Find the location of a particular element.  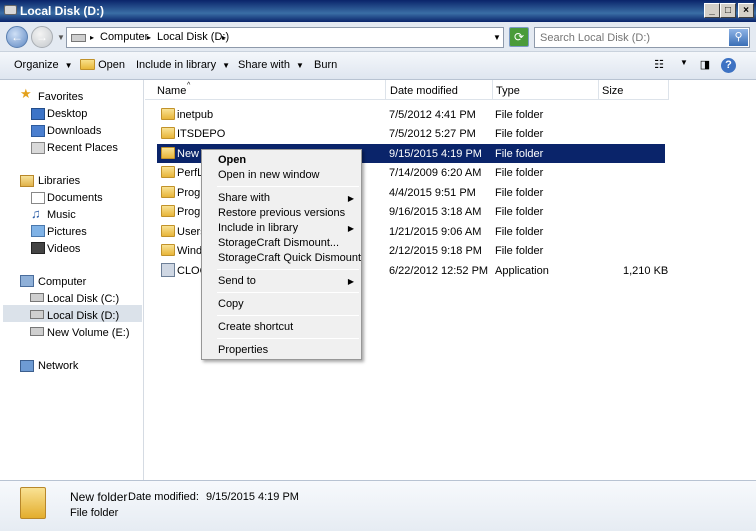

application-icon is located at coordinates (168, 270).